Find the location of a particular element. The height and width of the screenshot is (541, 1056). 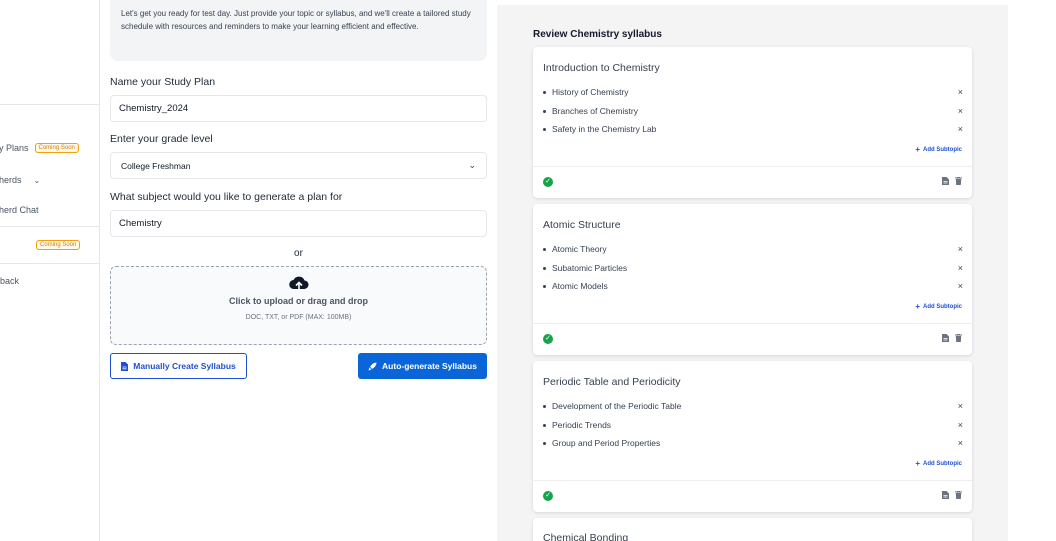

sidebar-item-label: herds is located at coordinates (11, 180).